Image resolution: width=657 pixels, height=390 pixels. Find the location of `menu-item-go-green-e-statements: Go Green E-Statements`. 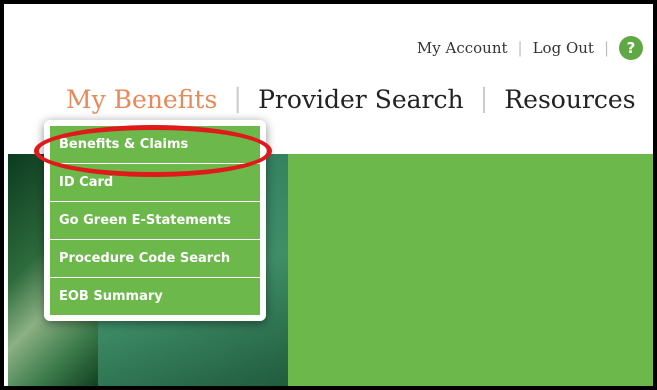

menu-item-go-green-e-statements: Go Green E-Statements is located at coordinates (155, 221).